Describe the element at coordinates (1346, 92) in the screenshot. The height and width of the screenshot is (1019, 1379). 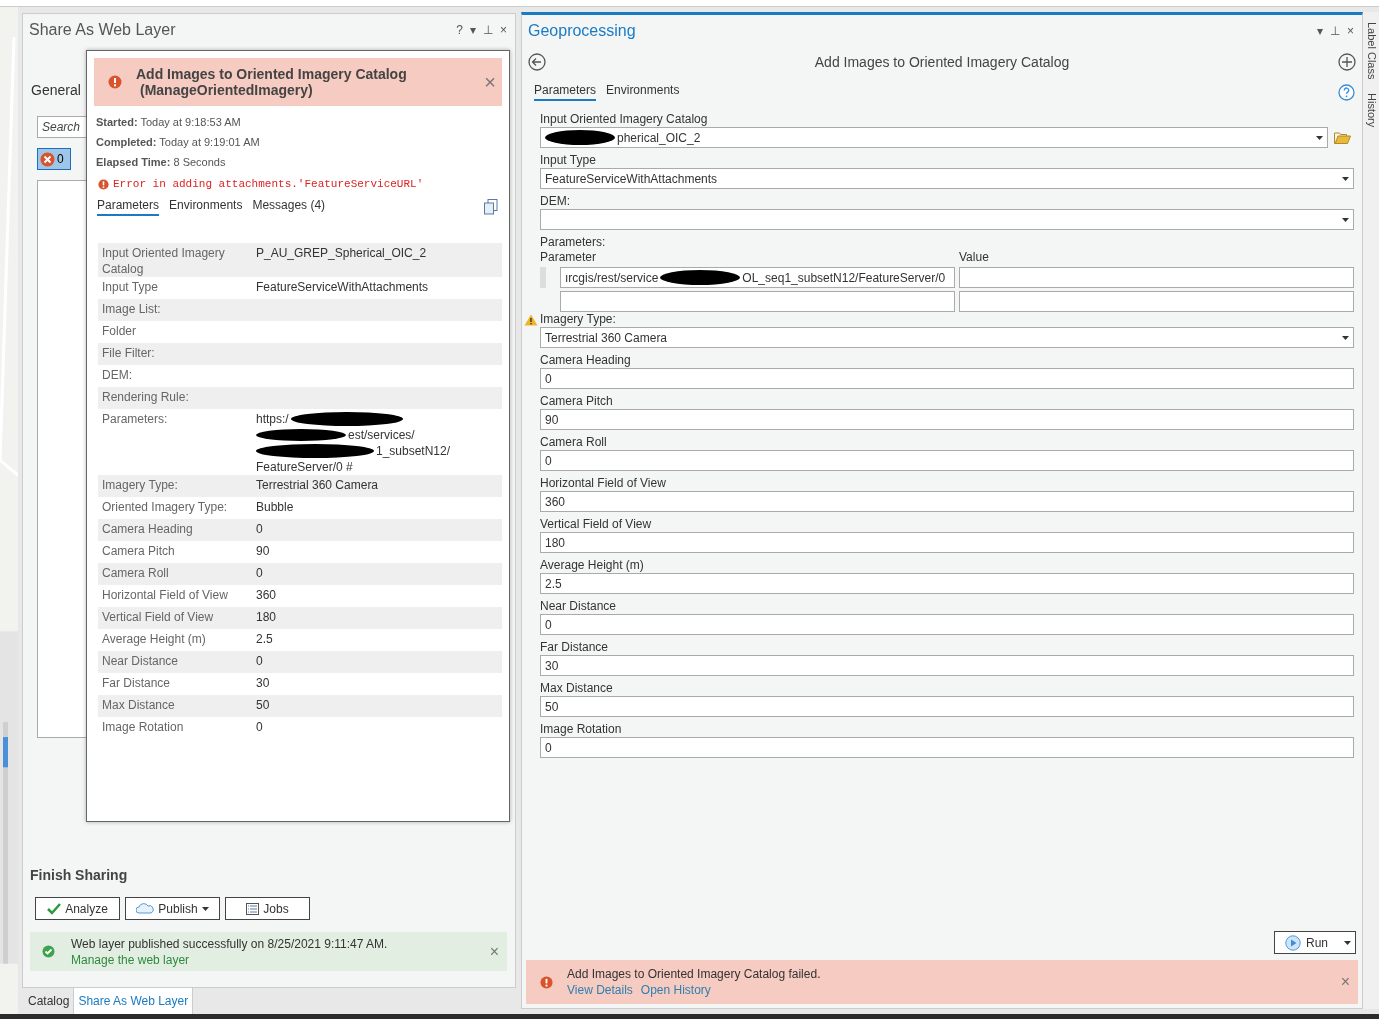
I see `help-icon` at that location.